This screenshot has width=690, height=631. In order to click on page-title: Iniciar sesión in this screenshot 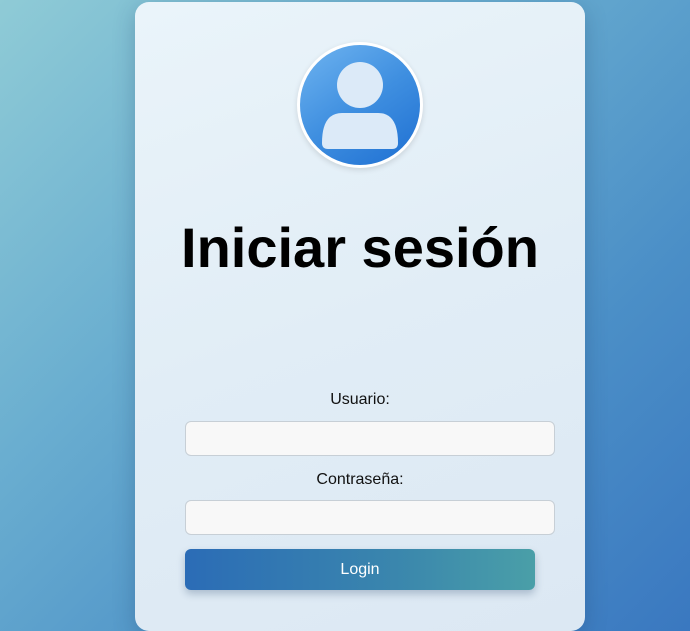, I will do `click(360, 247)`.